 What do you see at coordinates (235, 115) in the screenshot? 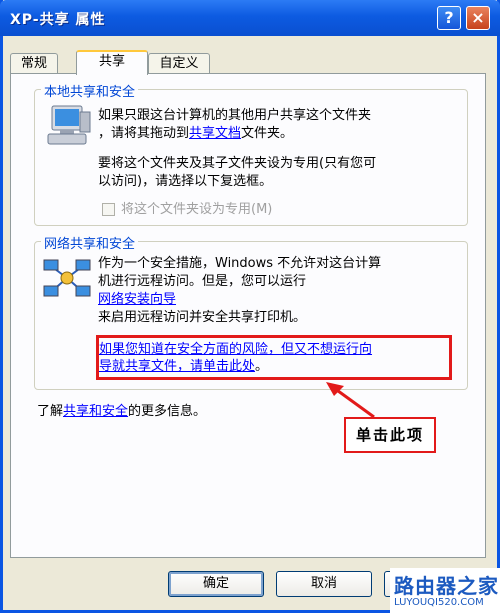
I see `local-line1: 如果只跟这台计算机的其他用户共享这个文件夹` at bounding box center [235, 115].